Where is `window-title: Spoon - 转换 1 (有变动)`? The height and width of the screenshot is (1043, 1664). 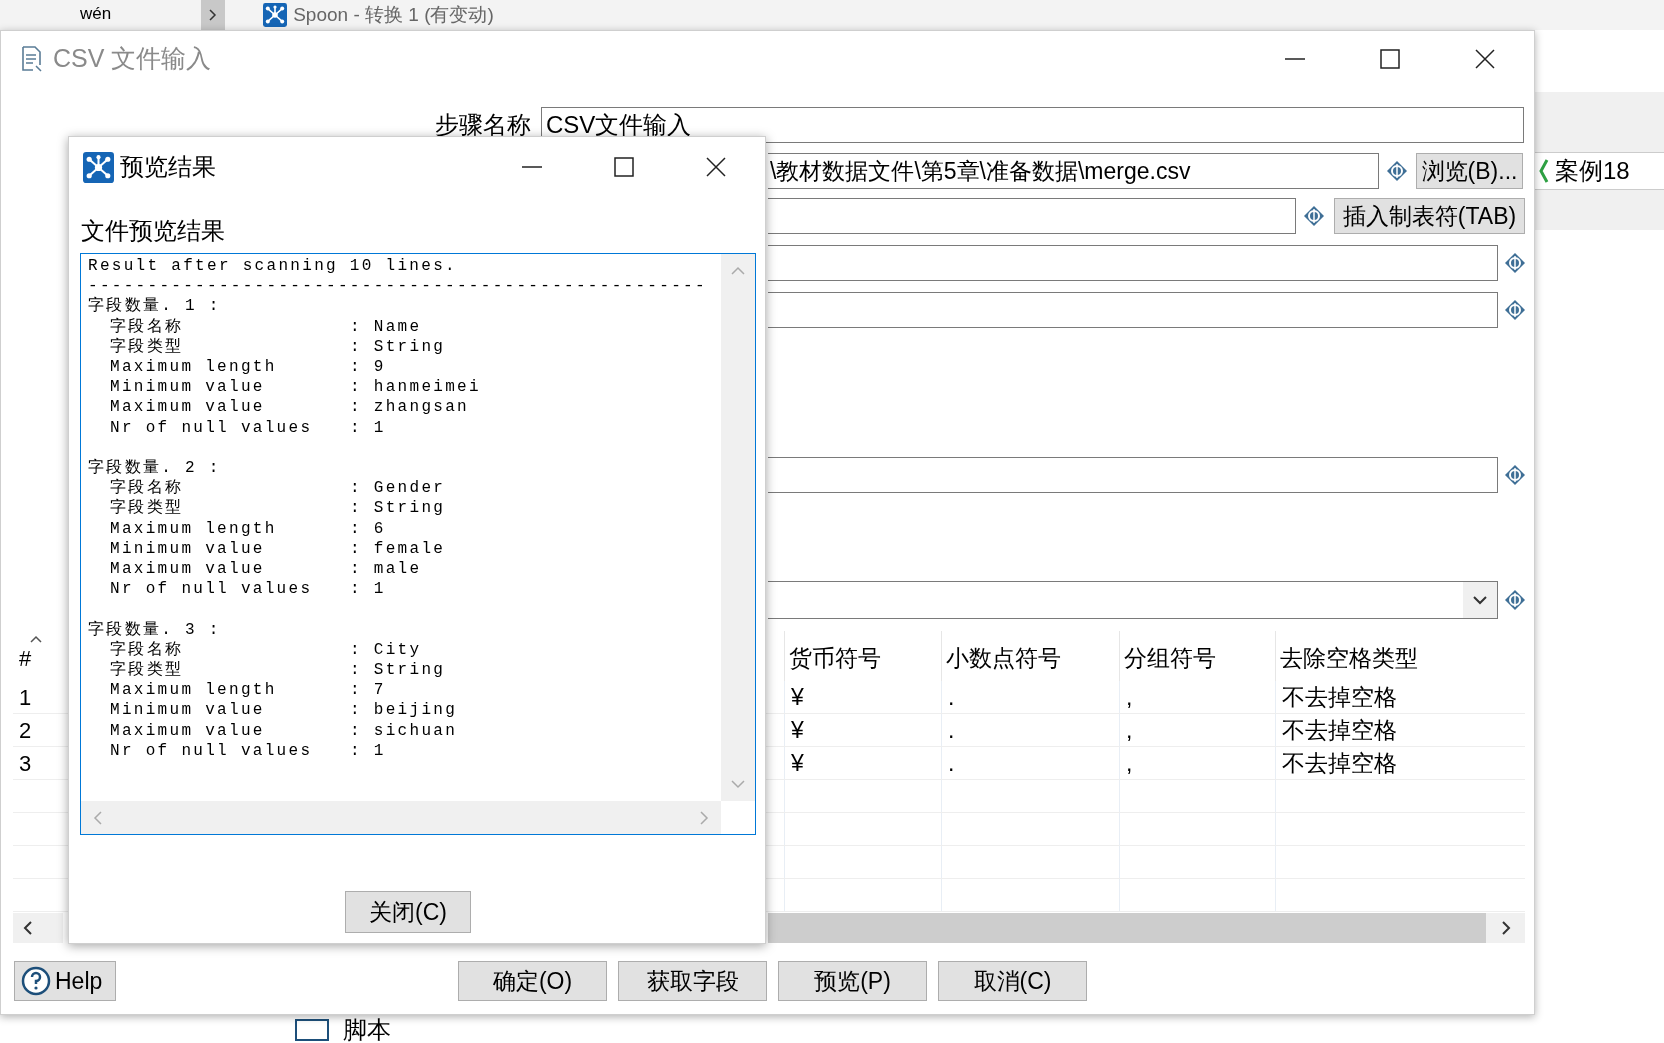 window-title: Spoon - 转换 1 (有变动) is located at coordinates (393, 15).